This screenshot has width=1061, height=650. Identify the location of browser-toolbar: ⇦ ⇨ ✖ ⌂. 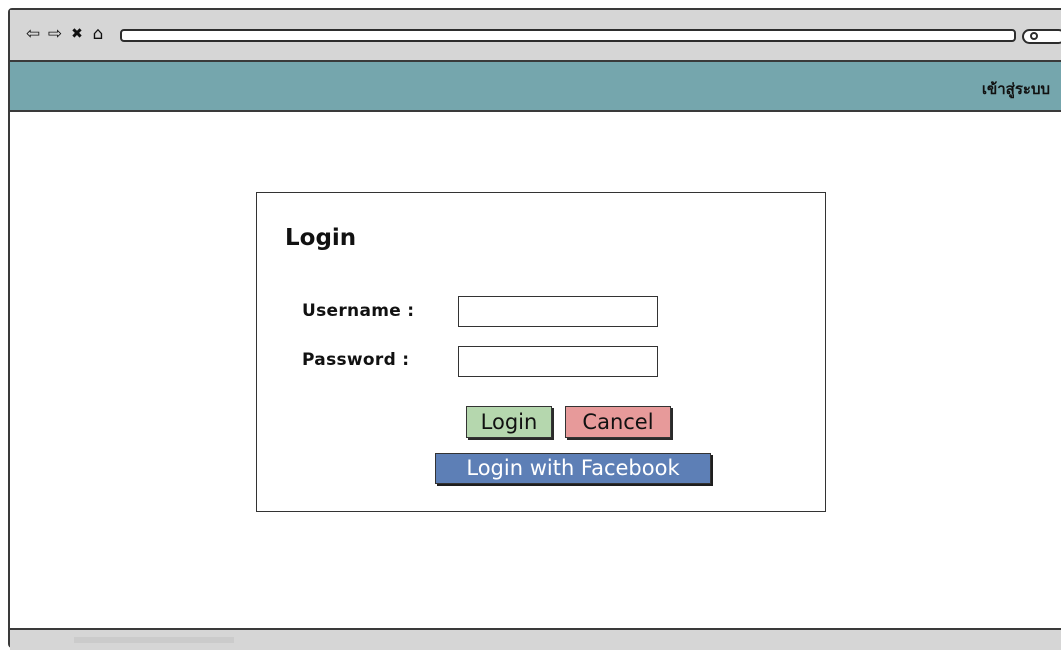
(535, 36).